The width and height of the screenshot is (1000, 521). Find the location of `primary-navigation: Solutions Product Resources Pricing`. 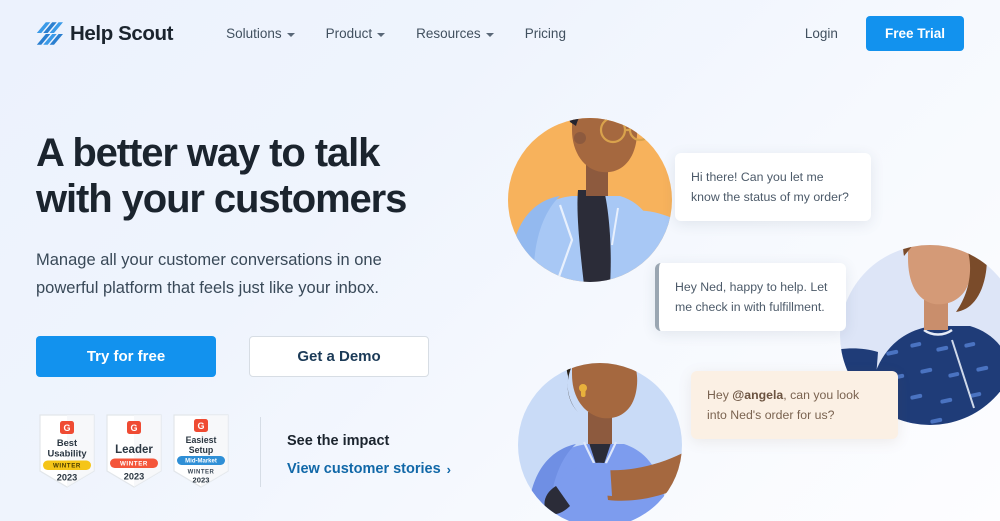

primary-navigation: Solutions Product Resources Pricing is located at coordinates (396, 33).